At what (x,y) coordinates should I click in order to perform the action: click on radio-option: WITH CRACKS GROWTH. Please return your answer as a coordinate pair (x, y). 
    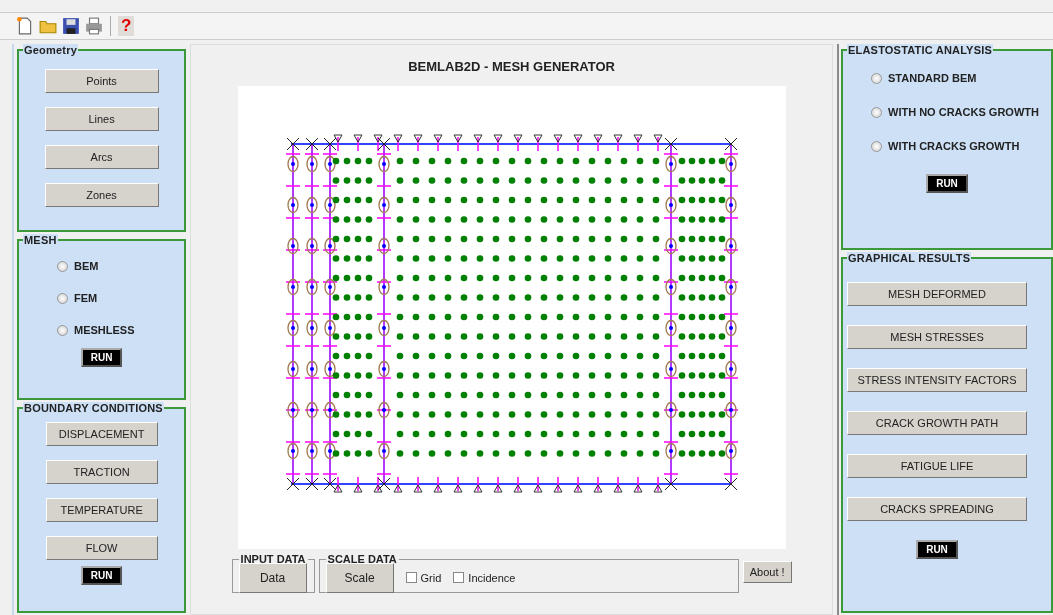
    Looking at the image, I should click on (959, 146).